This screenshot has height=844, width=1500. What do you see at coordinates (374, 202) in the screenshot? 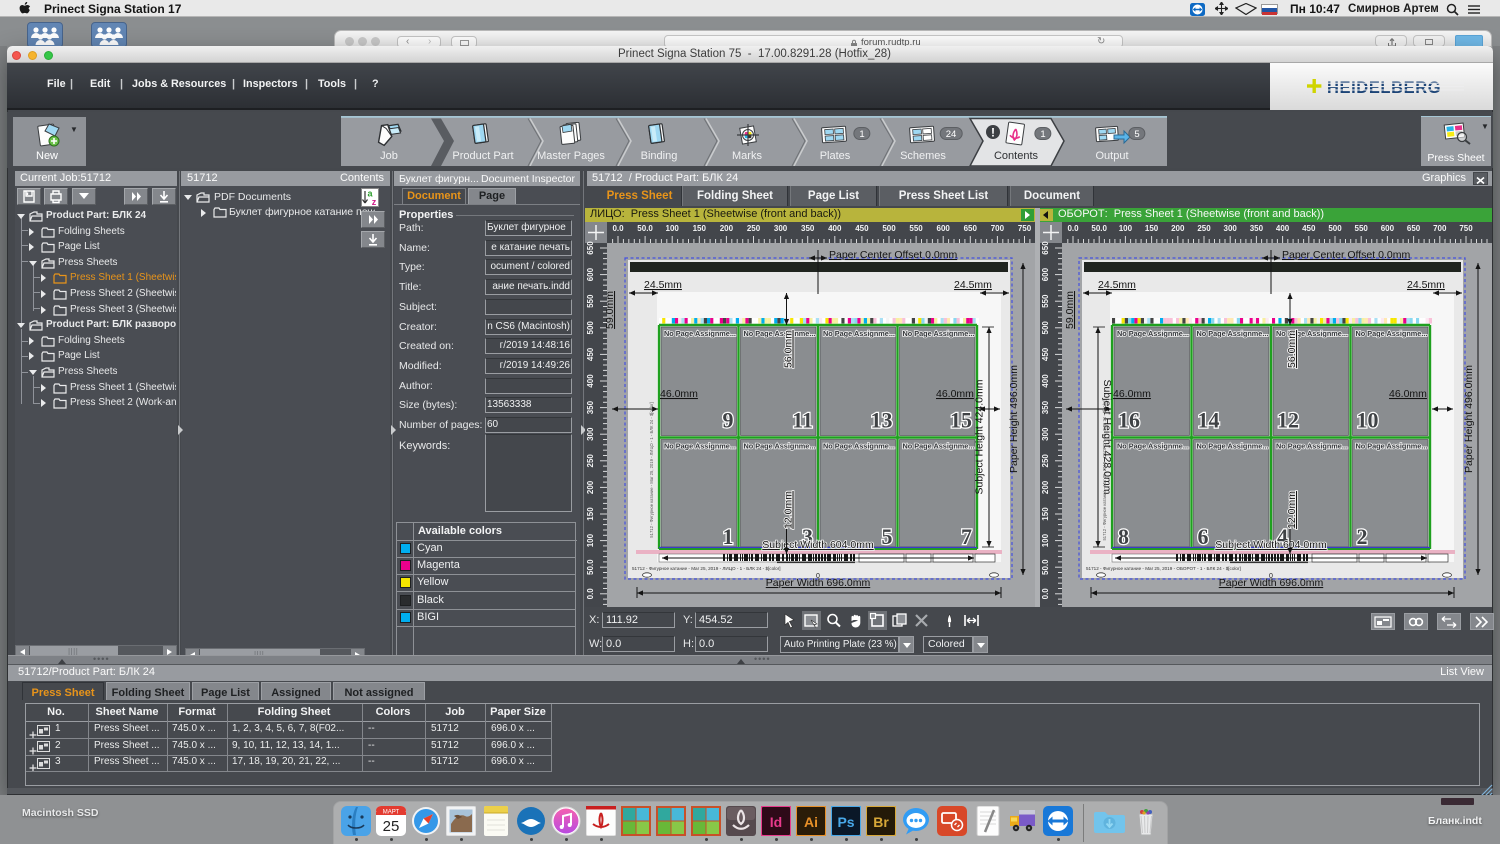
I see `svg-text: z` at bounding box center [374, 202].